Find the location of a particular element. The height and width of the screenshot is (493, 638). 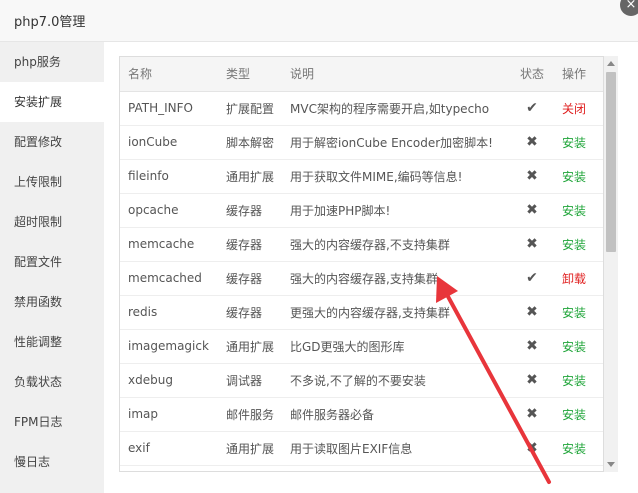

table-row: PATH_INFO 扩展配置 MVC架构的程序需要开启,如typecho ✔ 关闭 is located at coordinates (361, 108).